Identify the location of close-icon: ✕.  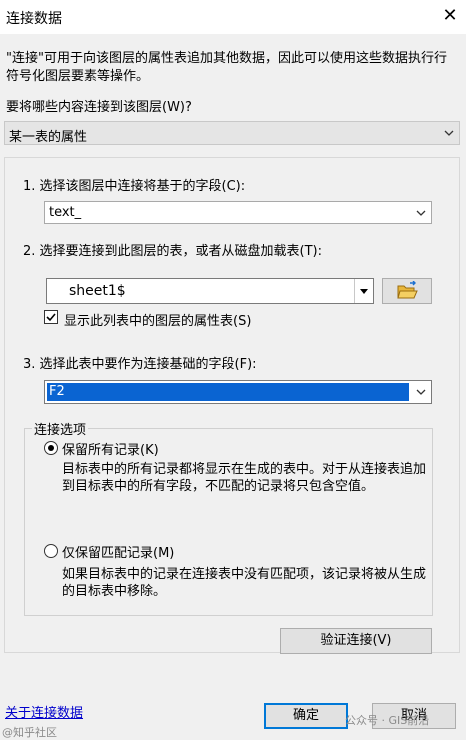
(450, 16).